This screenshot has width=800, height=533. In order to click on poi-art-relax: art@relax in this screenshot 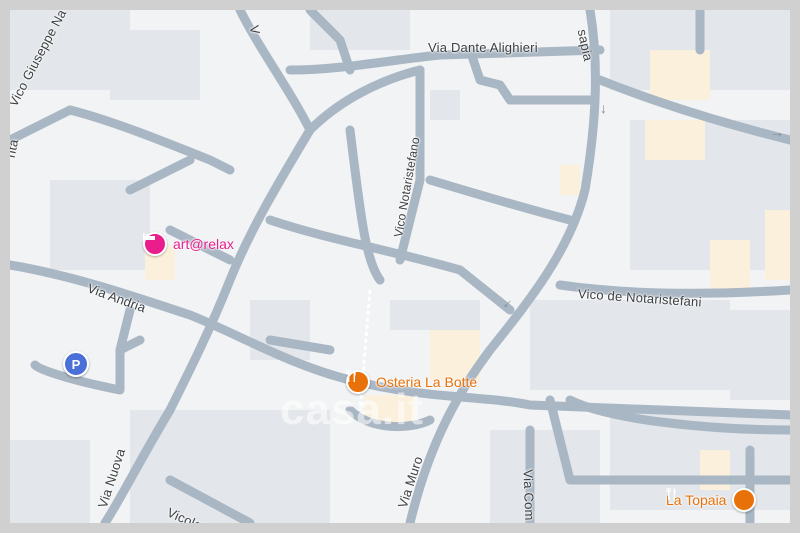, I will do `click(188, 244)`.